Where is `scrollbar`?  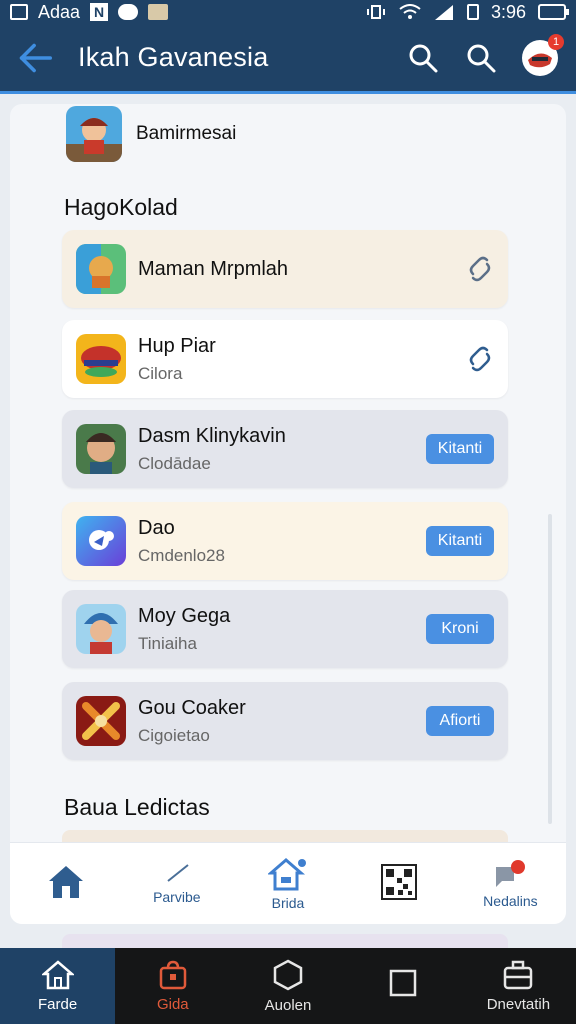
scrollbar is located at coordinates (550, 669).